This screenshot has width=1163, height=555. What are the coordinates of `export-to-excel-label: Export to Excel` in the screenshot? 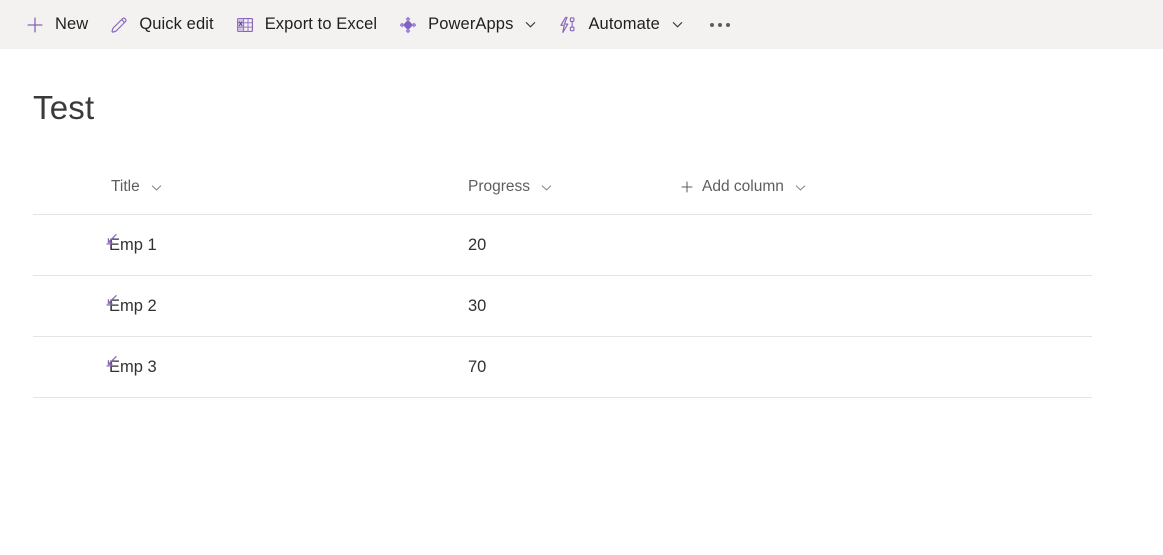 It's located at (321, 24).